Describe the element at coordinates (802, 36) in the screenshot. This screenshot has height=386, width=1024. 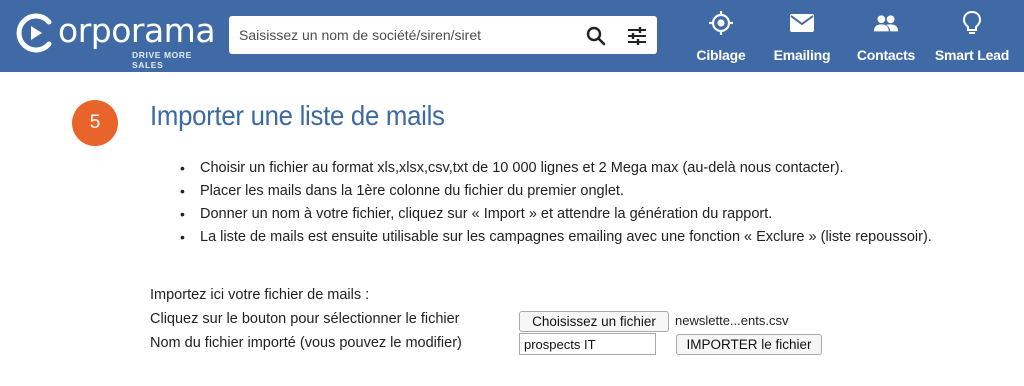
I see `nav-emailing: Emailing` at that location.